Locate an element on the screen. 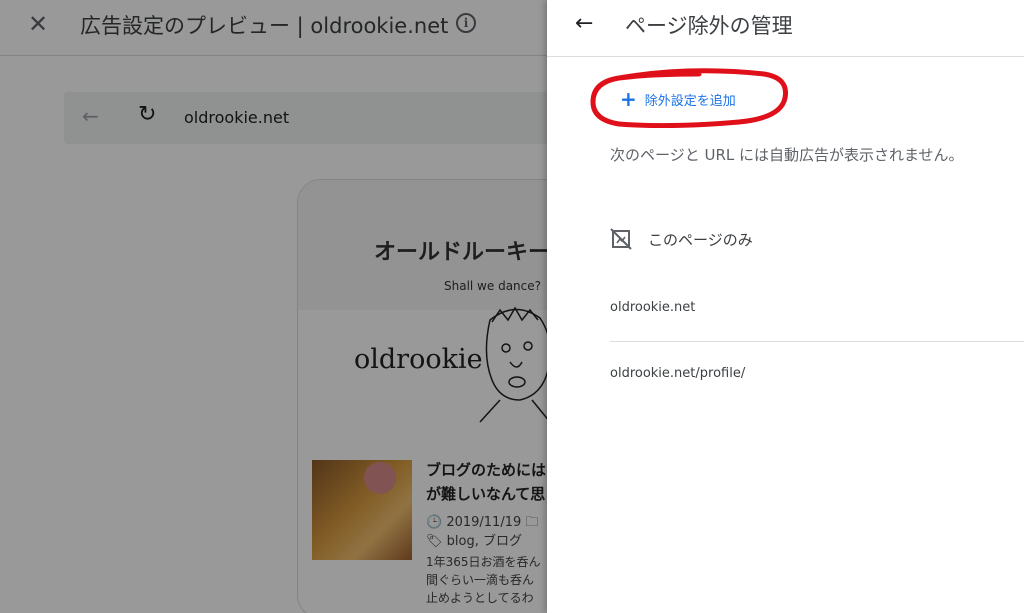 The height and width of the screenshot is (613, 1024). excluded-url-item: oldrookie.net/profile/ is located at coordinates (677, 373).